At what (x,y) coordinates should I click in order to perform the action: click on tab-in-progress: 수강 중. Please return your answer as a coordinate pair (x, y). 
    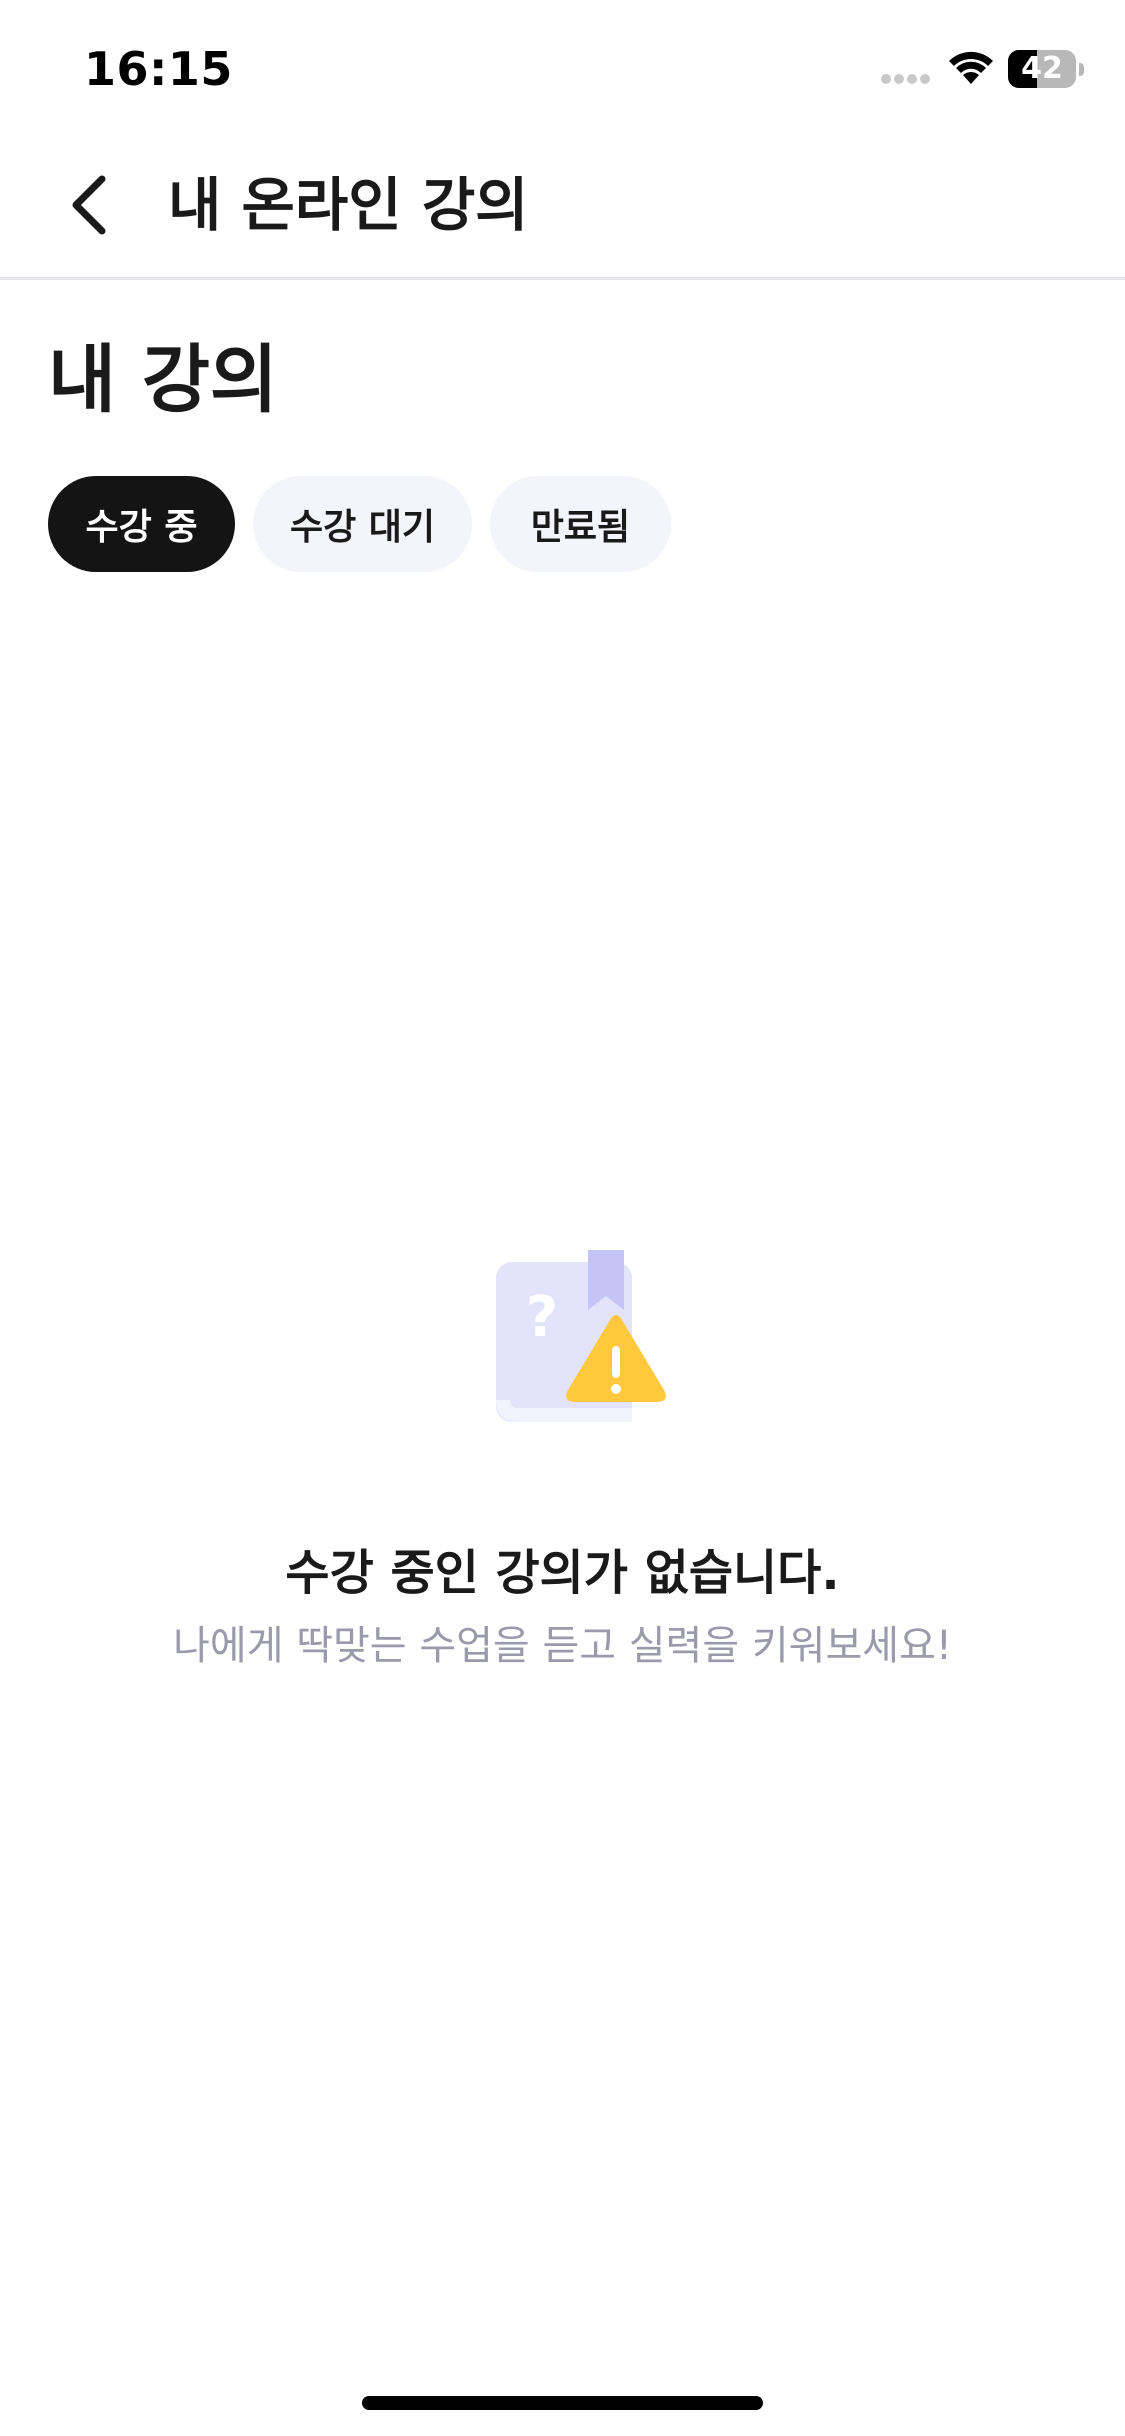
    Looking at the image, I should click on (141, 524).